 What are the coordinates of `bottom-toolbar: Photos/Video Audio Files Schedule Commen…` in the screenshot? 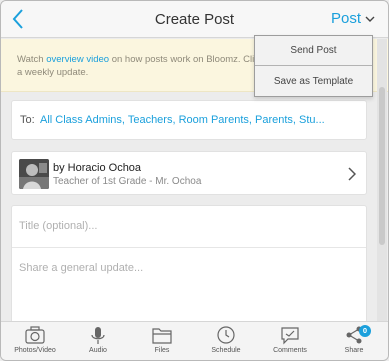 It's located at (194, 340).